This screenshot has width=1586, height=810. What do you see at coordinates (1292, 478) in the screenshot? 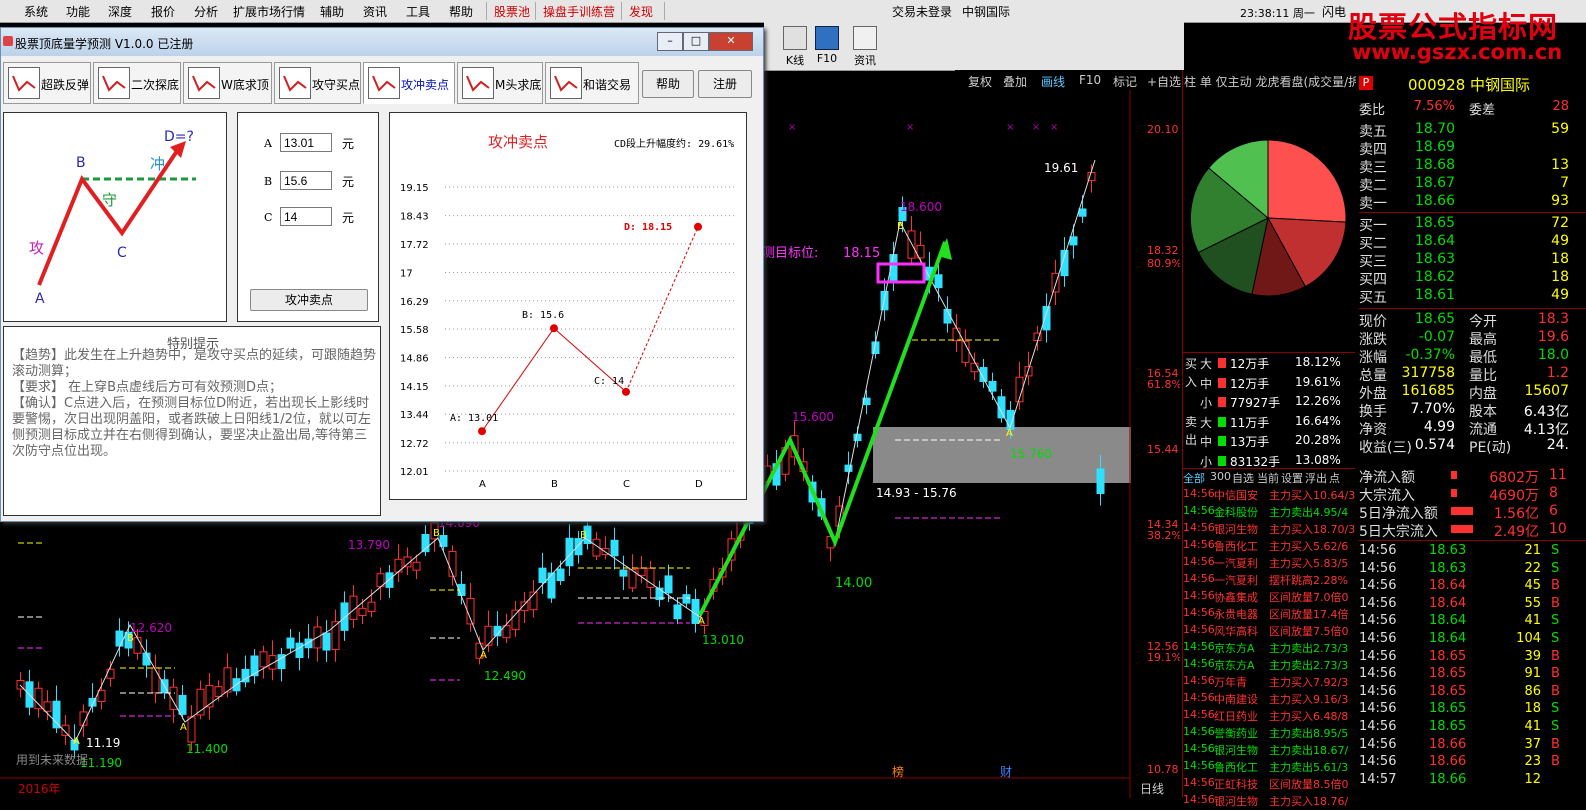
I see `tick-filter-4: 设置` at bounding box center [1292, 478].